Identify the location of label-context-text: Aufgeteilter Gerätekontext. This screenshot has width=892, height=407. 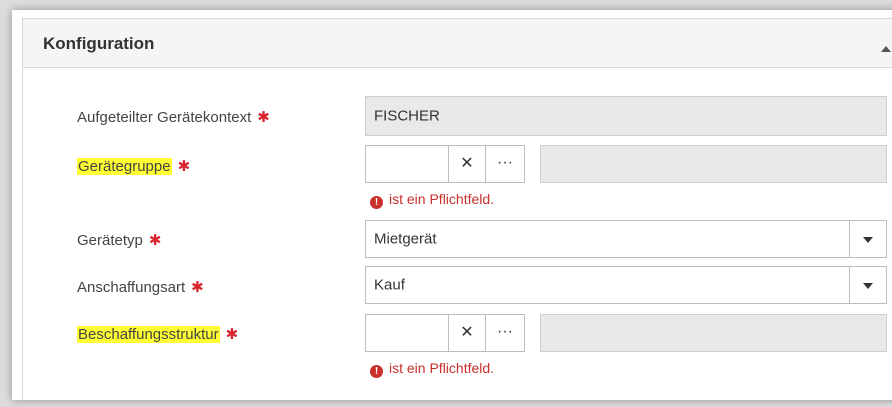
(164, 117).